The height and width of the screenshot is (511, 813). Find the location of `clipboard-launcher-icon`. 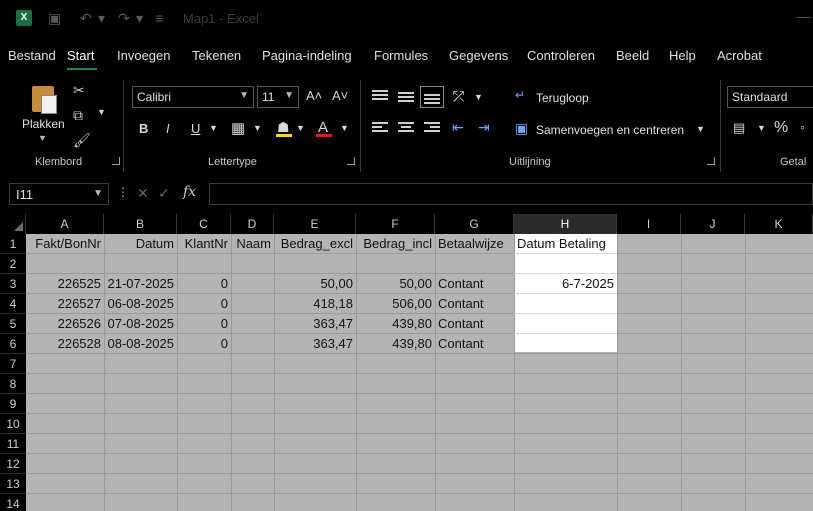

clipboard-launcher-icon is located at coordinates (116, 161).